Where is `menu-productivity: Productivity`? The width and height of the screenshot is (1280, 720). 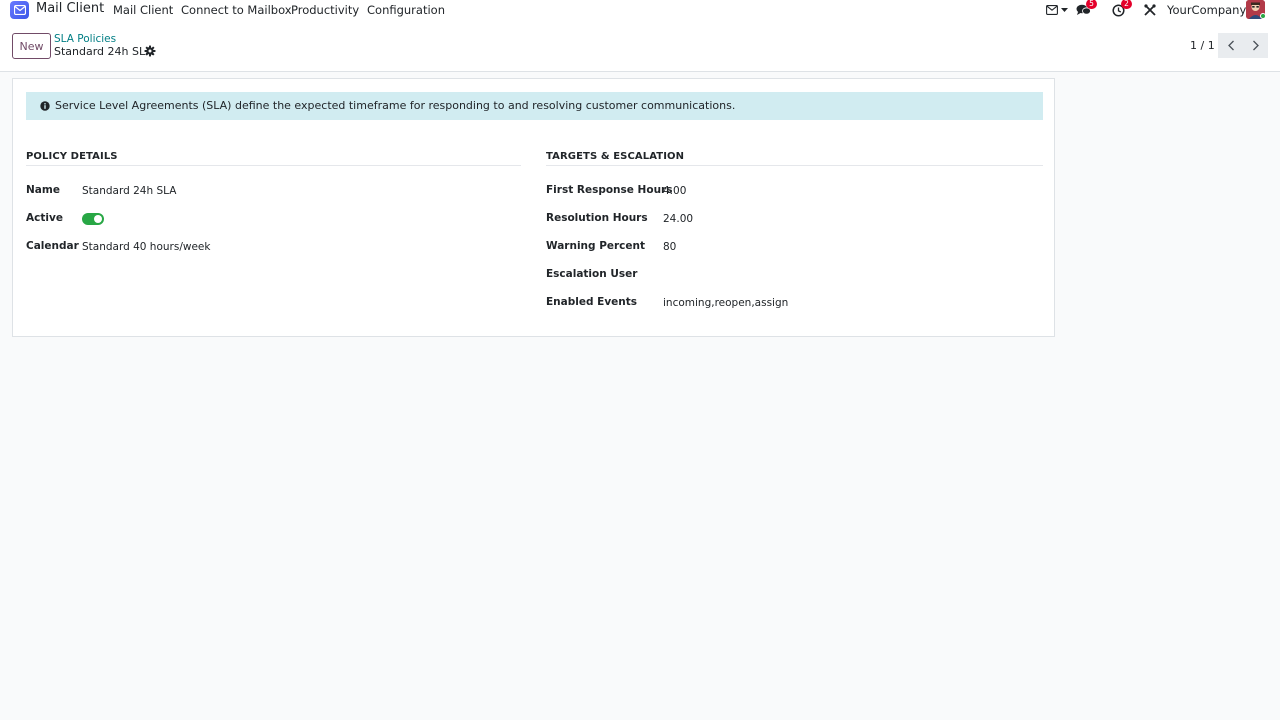 menu-productivity: Productivity is located at coordinates (325, 10).